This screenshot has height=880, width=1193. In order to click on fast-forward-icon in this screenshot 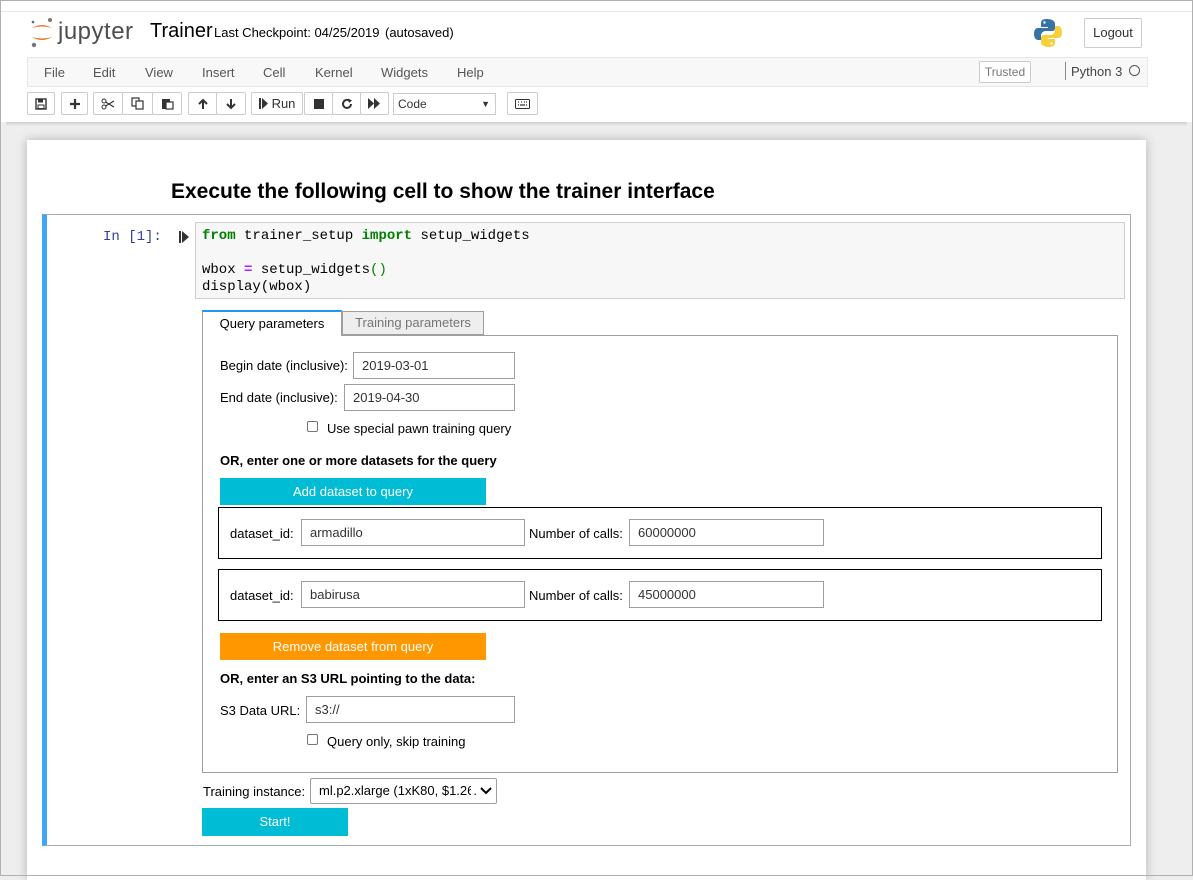, I will do `click(374, 103)`.